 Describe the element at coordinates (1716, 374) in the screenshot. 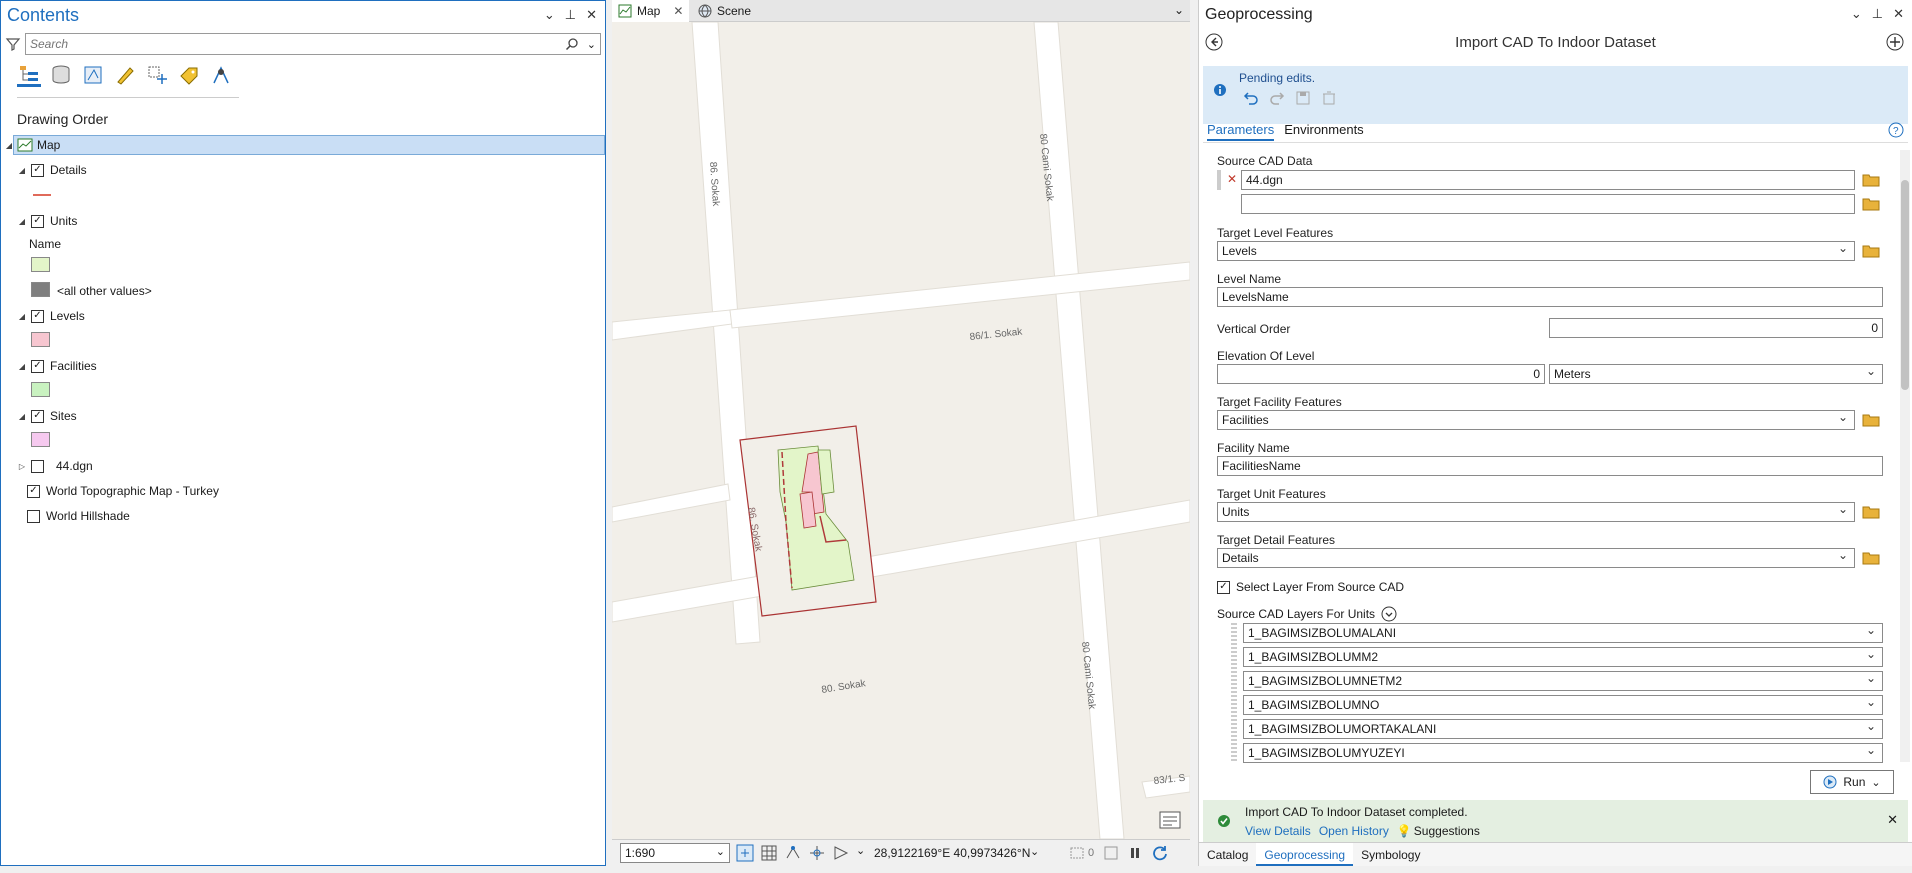

I see `elevation-unit-select: Meters` at that location.